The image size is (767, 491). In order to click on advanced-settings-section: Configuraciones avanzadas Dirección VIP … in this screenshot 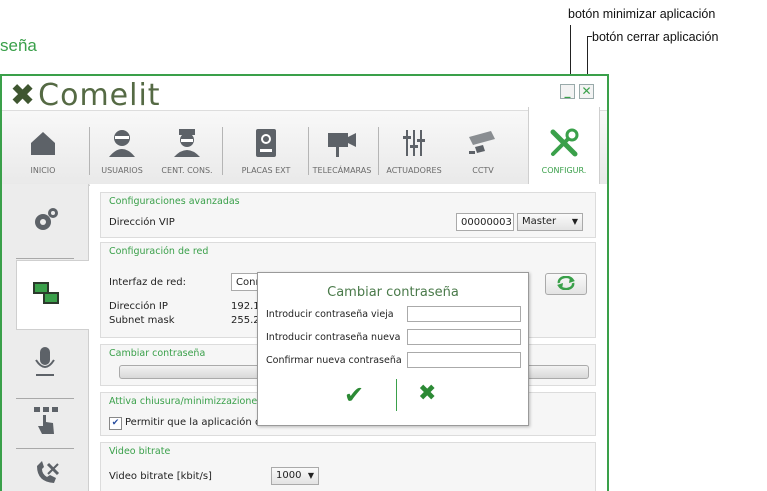, I will do `click(348, 215)`.